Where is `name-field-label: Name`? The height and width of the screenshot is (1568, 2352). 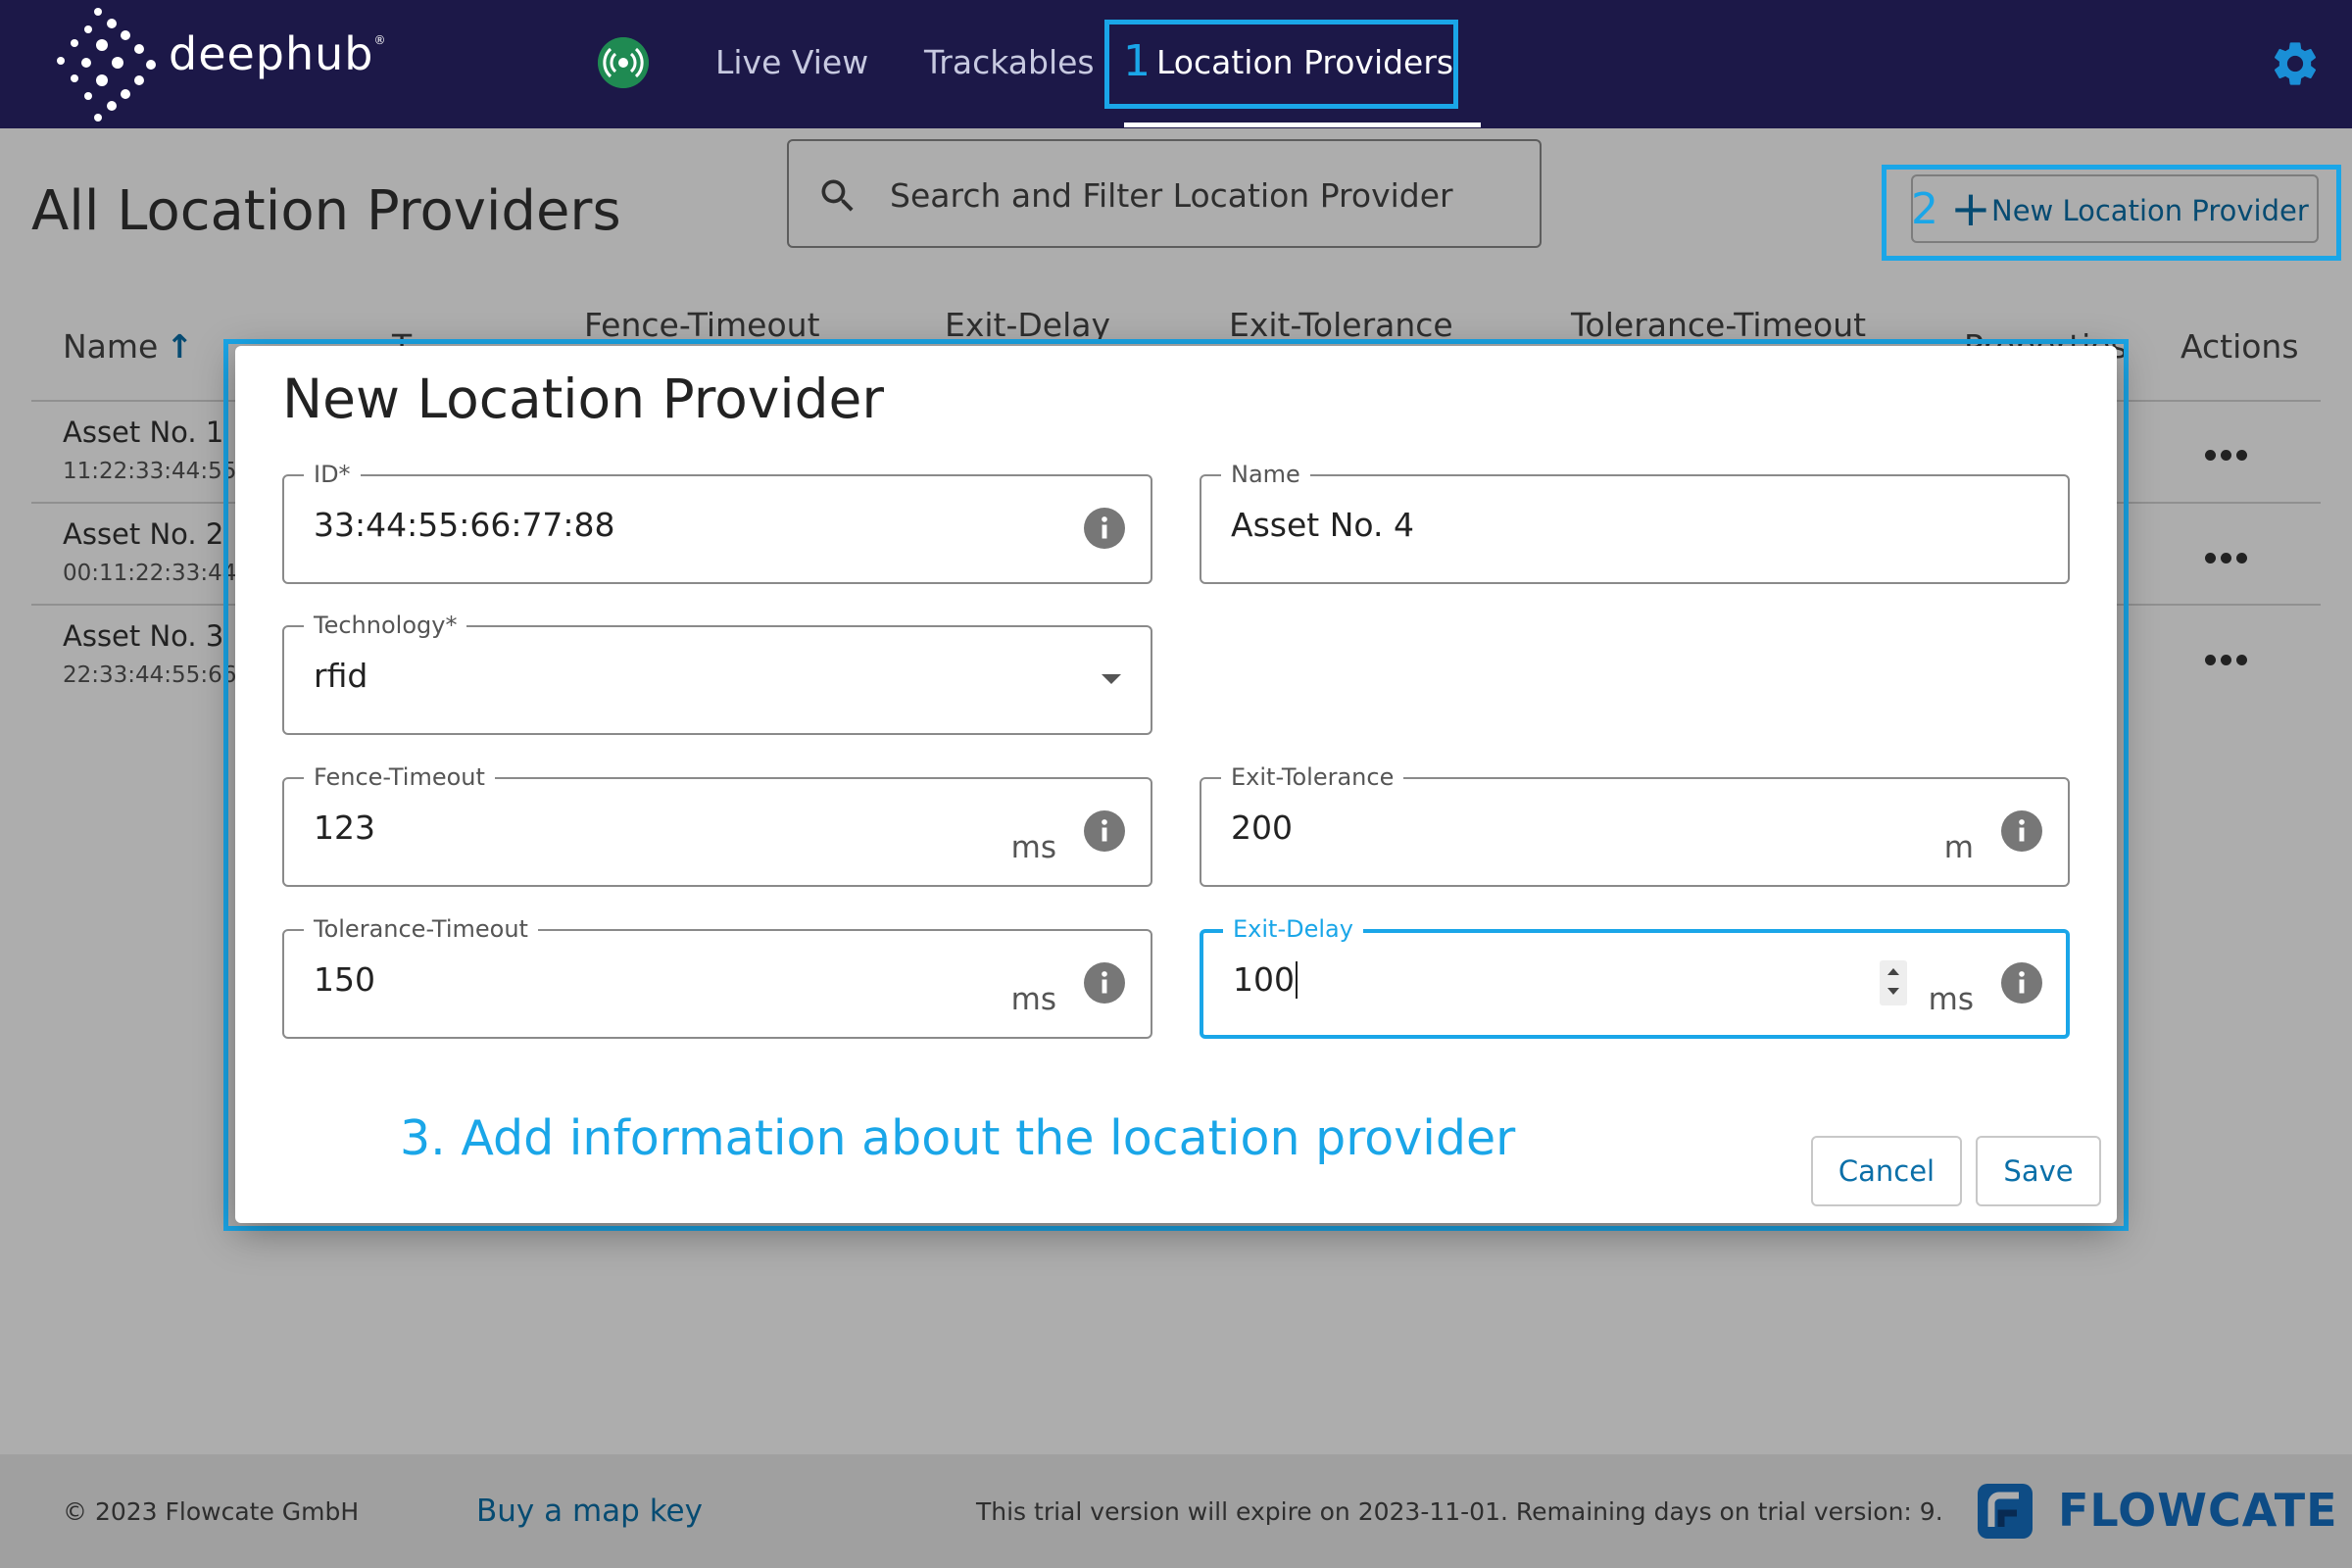 name-field-label: Name is located at coordinates (1265, 474).